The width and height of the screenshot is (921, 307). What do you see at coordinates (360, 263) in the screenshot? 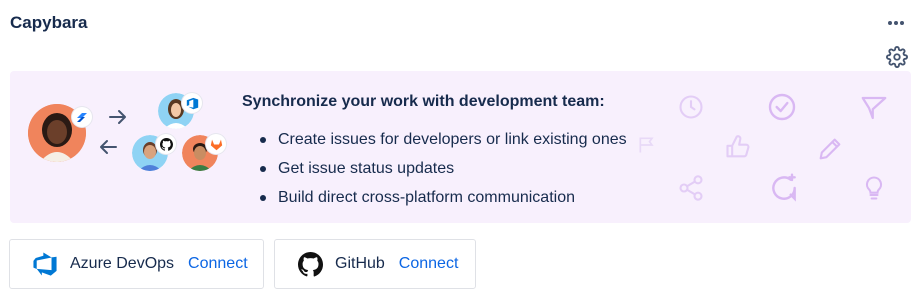
I see `integration-name: GitHub` at bounding box center [360, 263].